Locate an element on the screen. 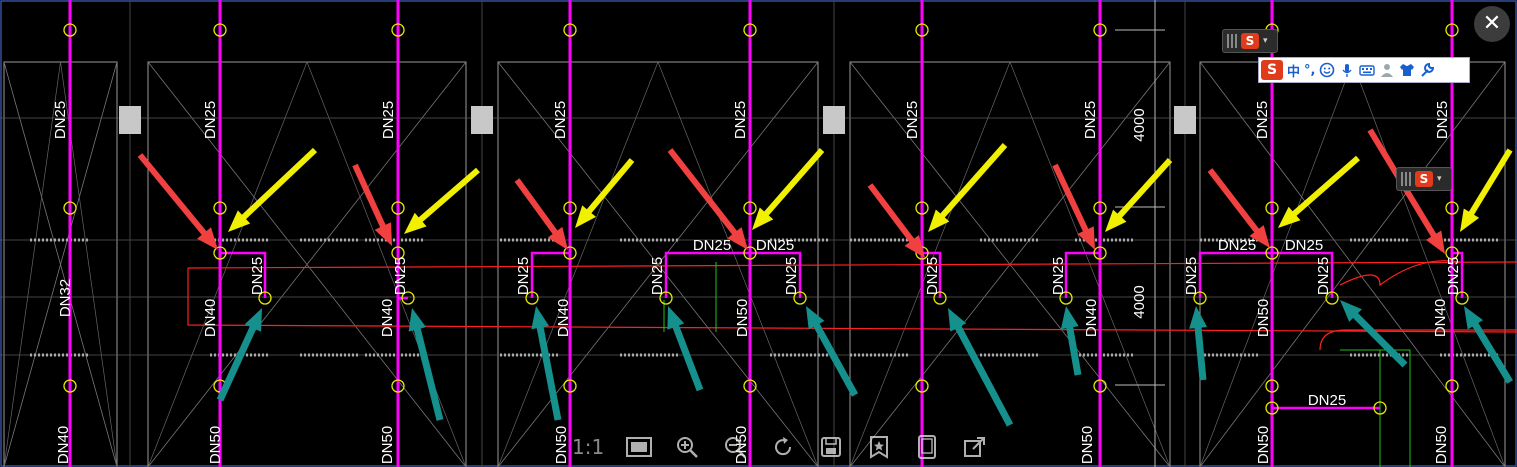 The width and height of the screenshot is (1517, 467). ime-mode-chinese: 中 is located at coordinates (1293, 70).